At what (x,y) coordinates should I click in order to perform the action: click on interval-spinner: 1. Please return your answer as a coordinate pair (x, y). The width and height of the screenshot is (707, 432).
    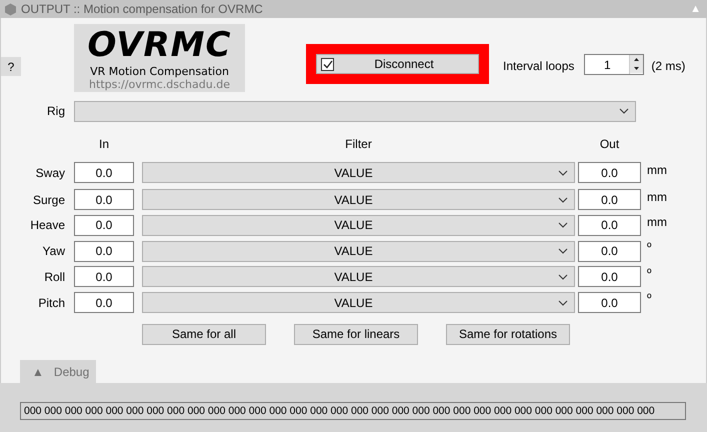
    Looking at the image, I should click on (614, 64).